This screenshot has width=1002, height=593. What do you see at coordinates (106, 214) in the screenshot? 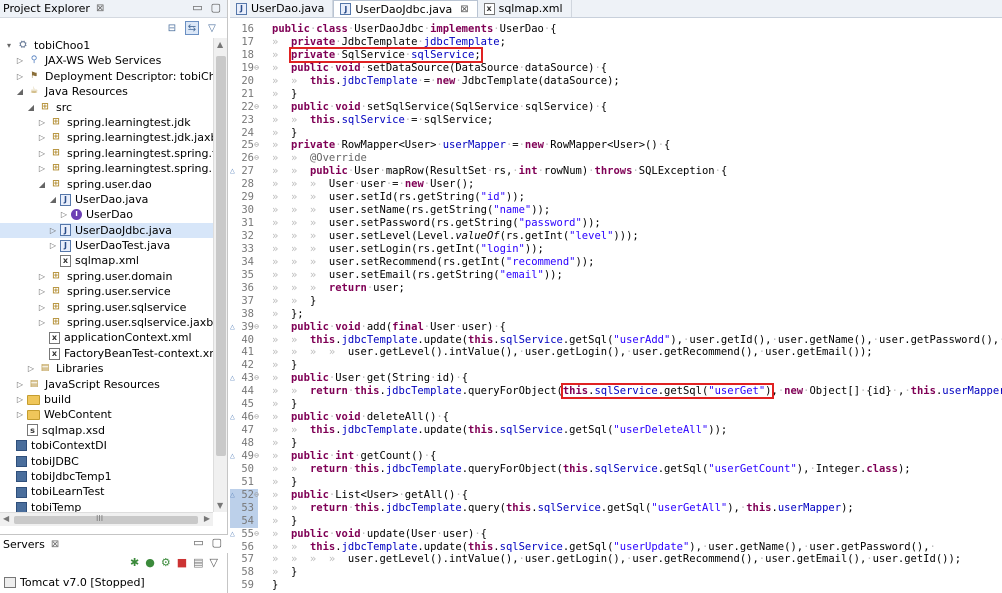
I see `tree-item: ▷ I UserDao` at bounding box center [106, 214].